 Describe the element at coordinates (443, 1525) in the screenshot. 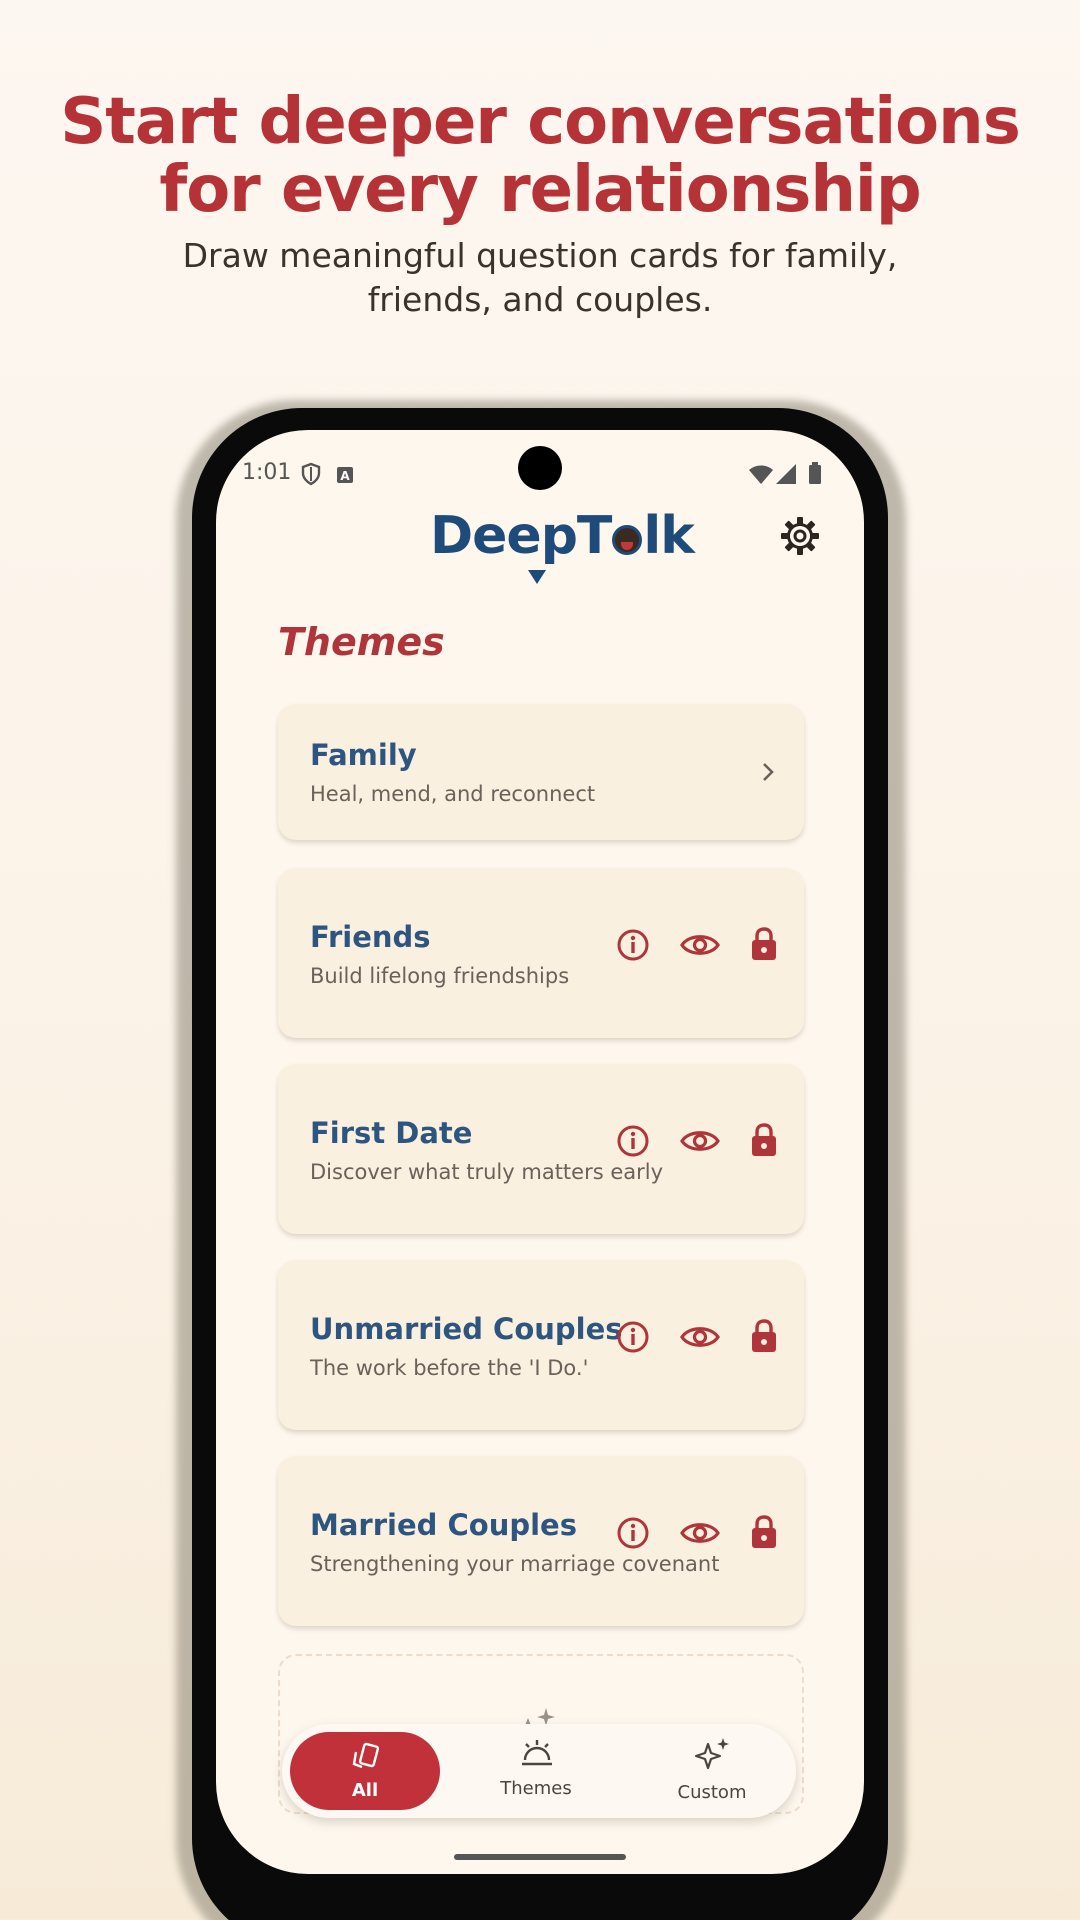

I see `theme-title: Married Couples` at that location.